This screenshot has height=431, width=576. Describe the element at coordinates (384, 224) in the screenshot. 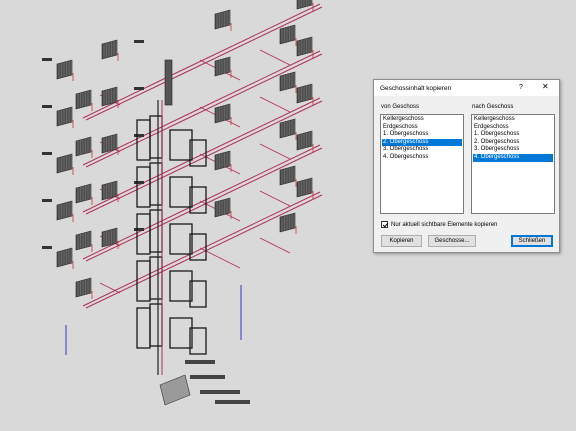

I see `visible-only-checkbox` at that location.